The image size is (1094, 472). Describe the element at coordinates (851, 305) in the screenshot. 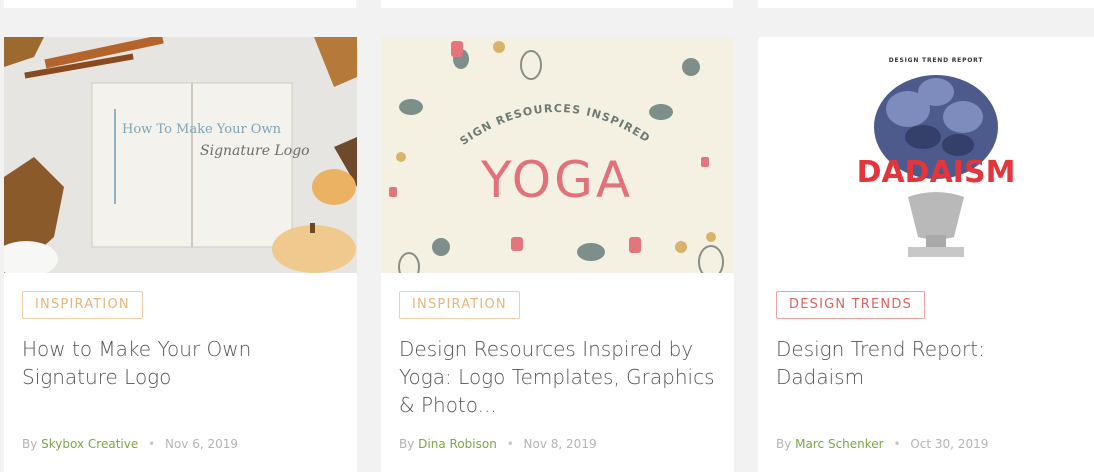

I see `category-badge-design-trends: DESIGN TRENDS` at that location.